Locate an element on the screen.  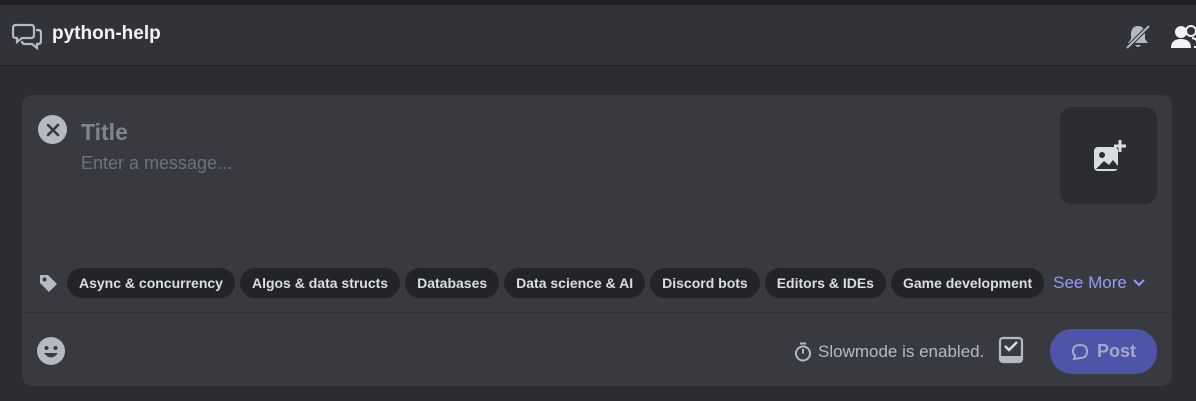
tag-icon is located at coordinates (48, 283).